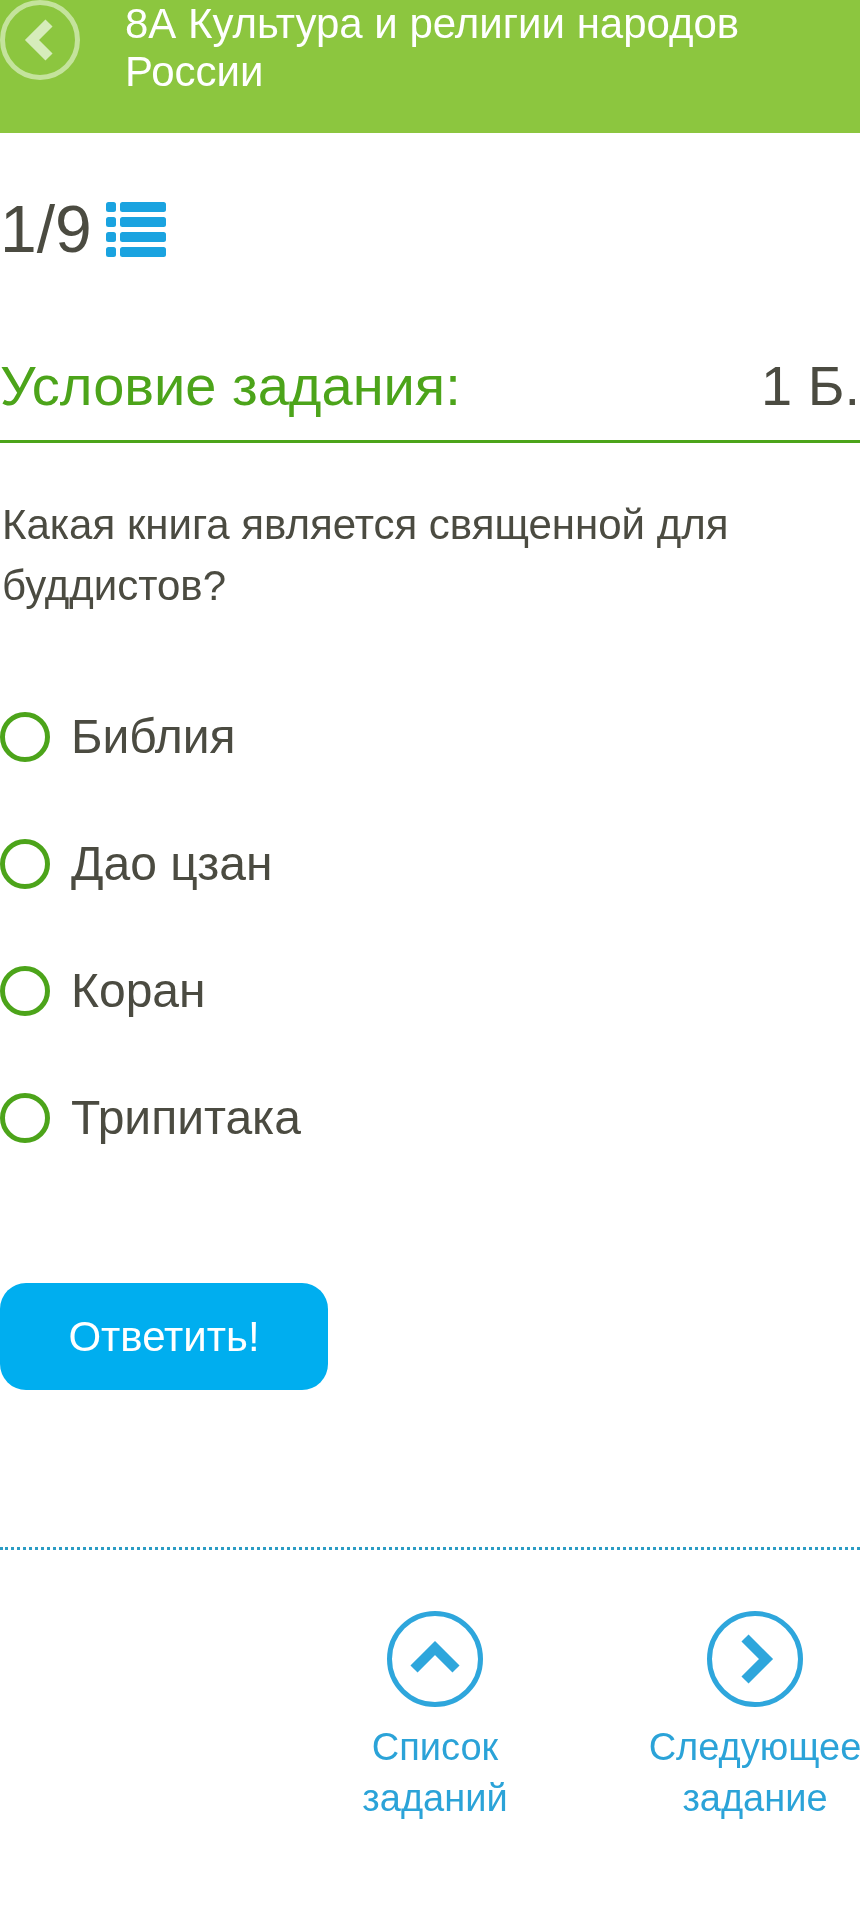  What do you see at coordinates (433, 48) in the screenshot?
I see `page-title: 8А Культура и религии народов России` at bounding box center [433, 48].